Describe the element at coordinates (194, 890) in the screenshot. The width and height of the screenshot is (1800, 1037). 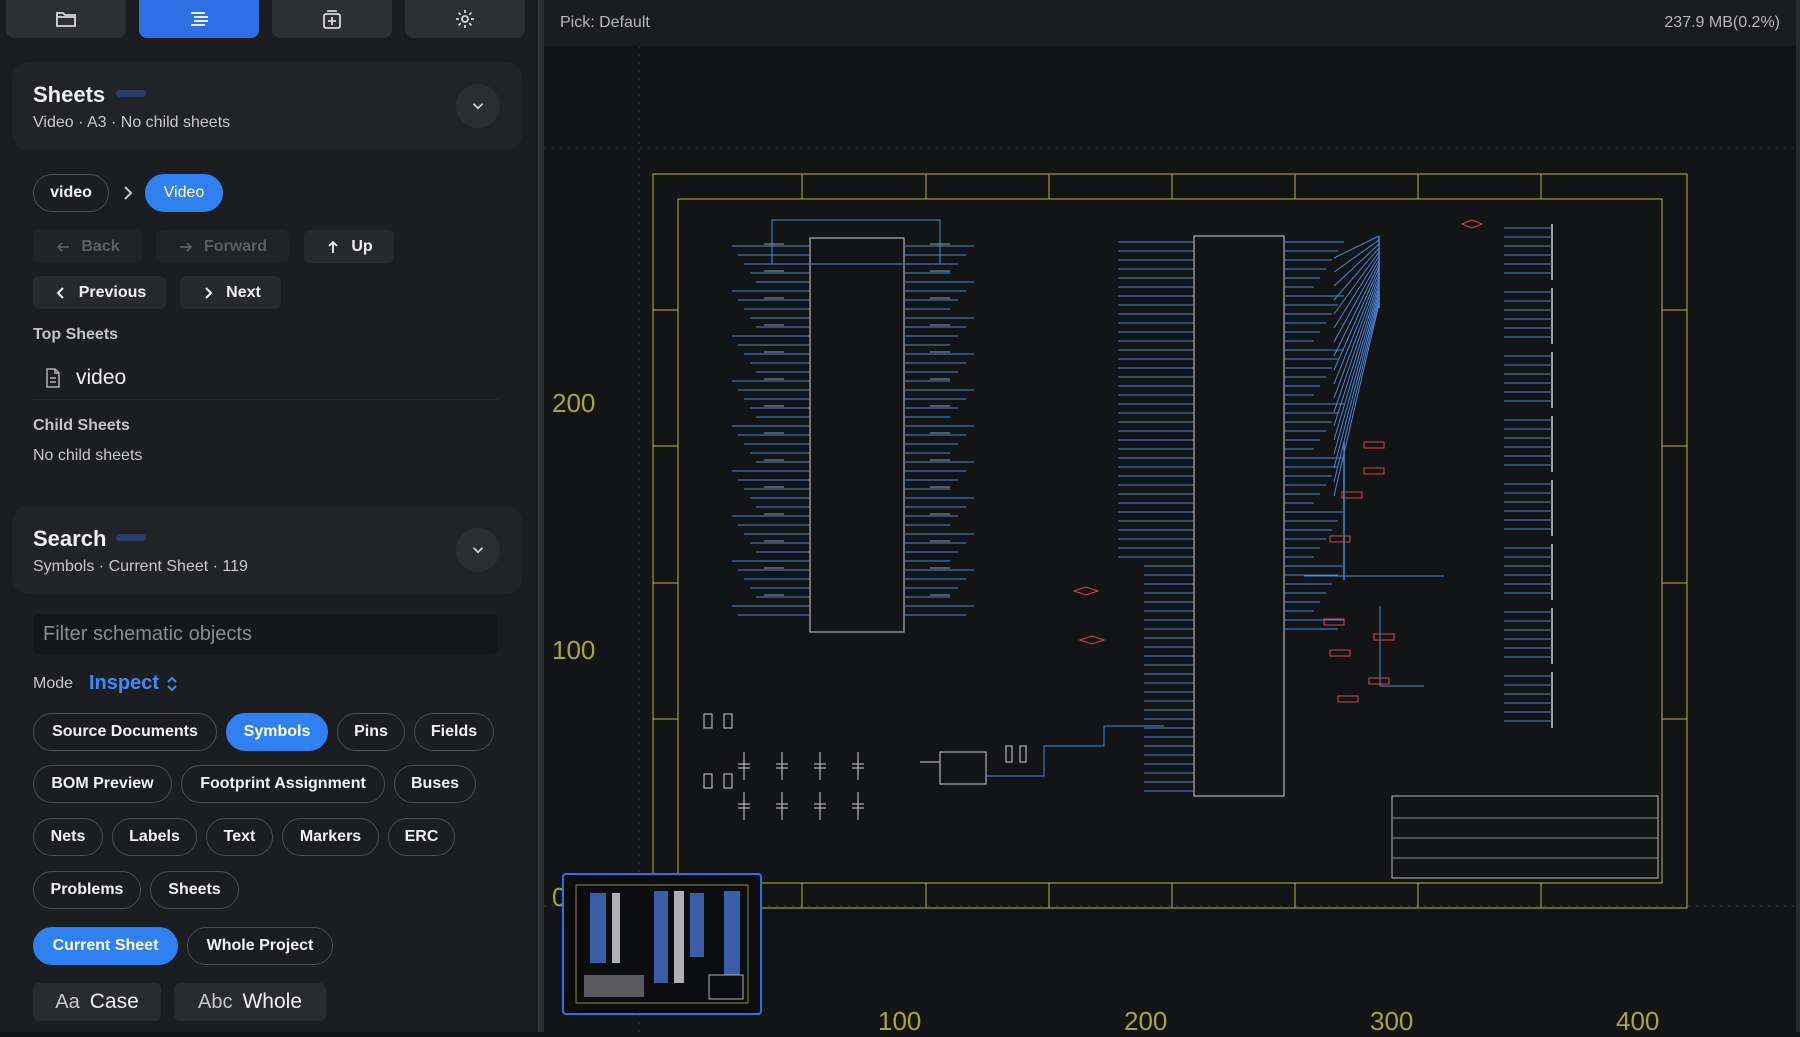
I see `category-sheets: Sheets` at that location.